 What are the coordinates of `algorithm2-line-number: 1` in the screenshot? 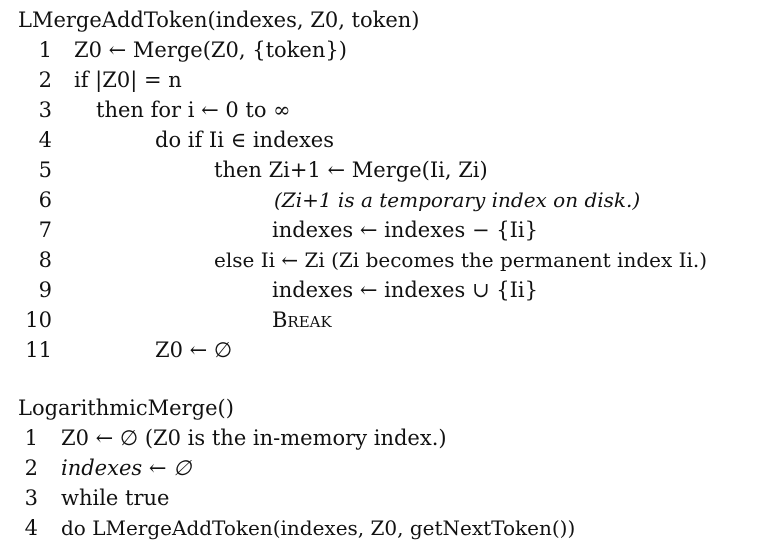 It's located at (31, 438).